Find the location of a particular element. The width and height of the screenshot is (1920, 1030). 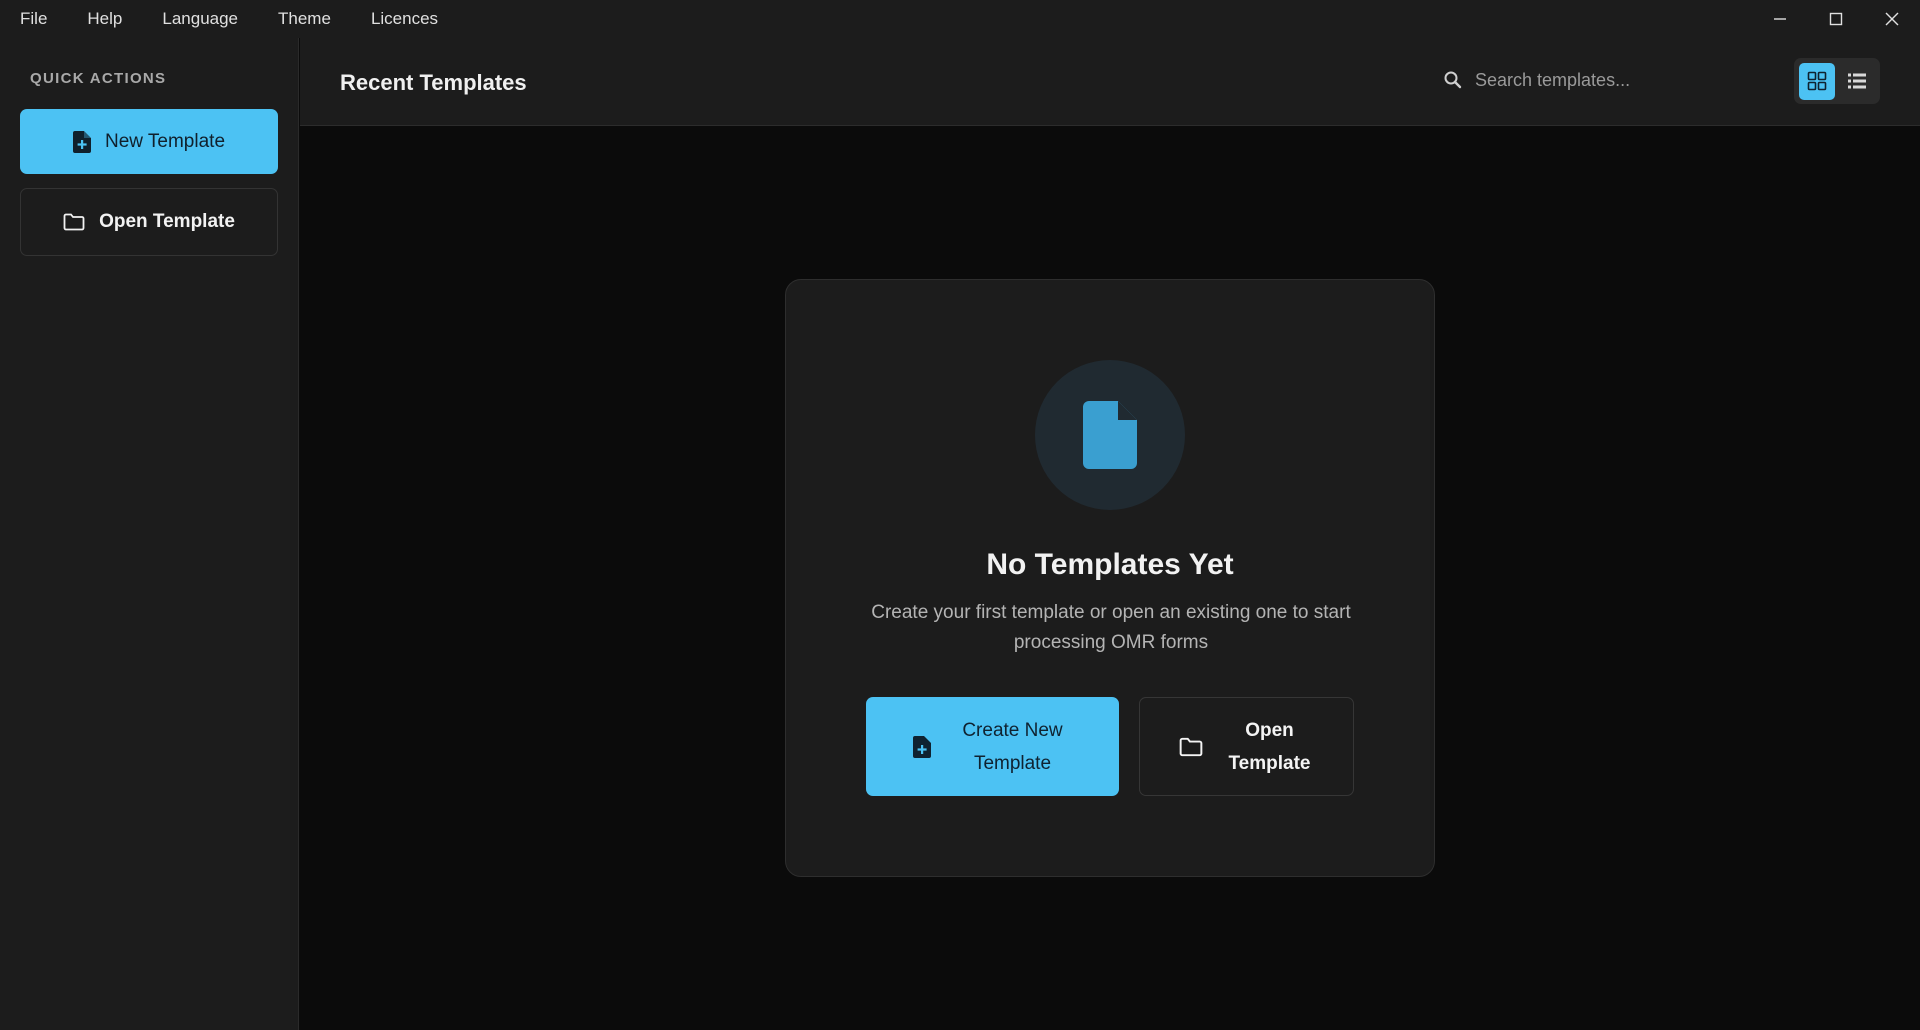

main-header: Recent Templates is located at coordinates (1110, 82).